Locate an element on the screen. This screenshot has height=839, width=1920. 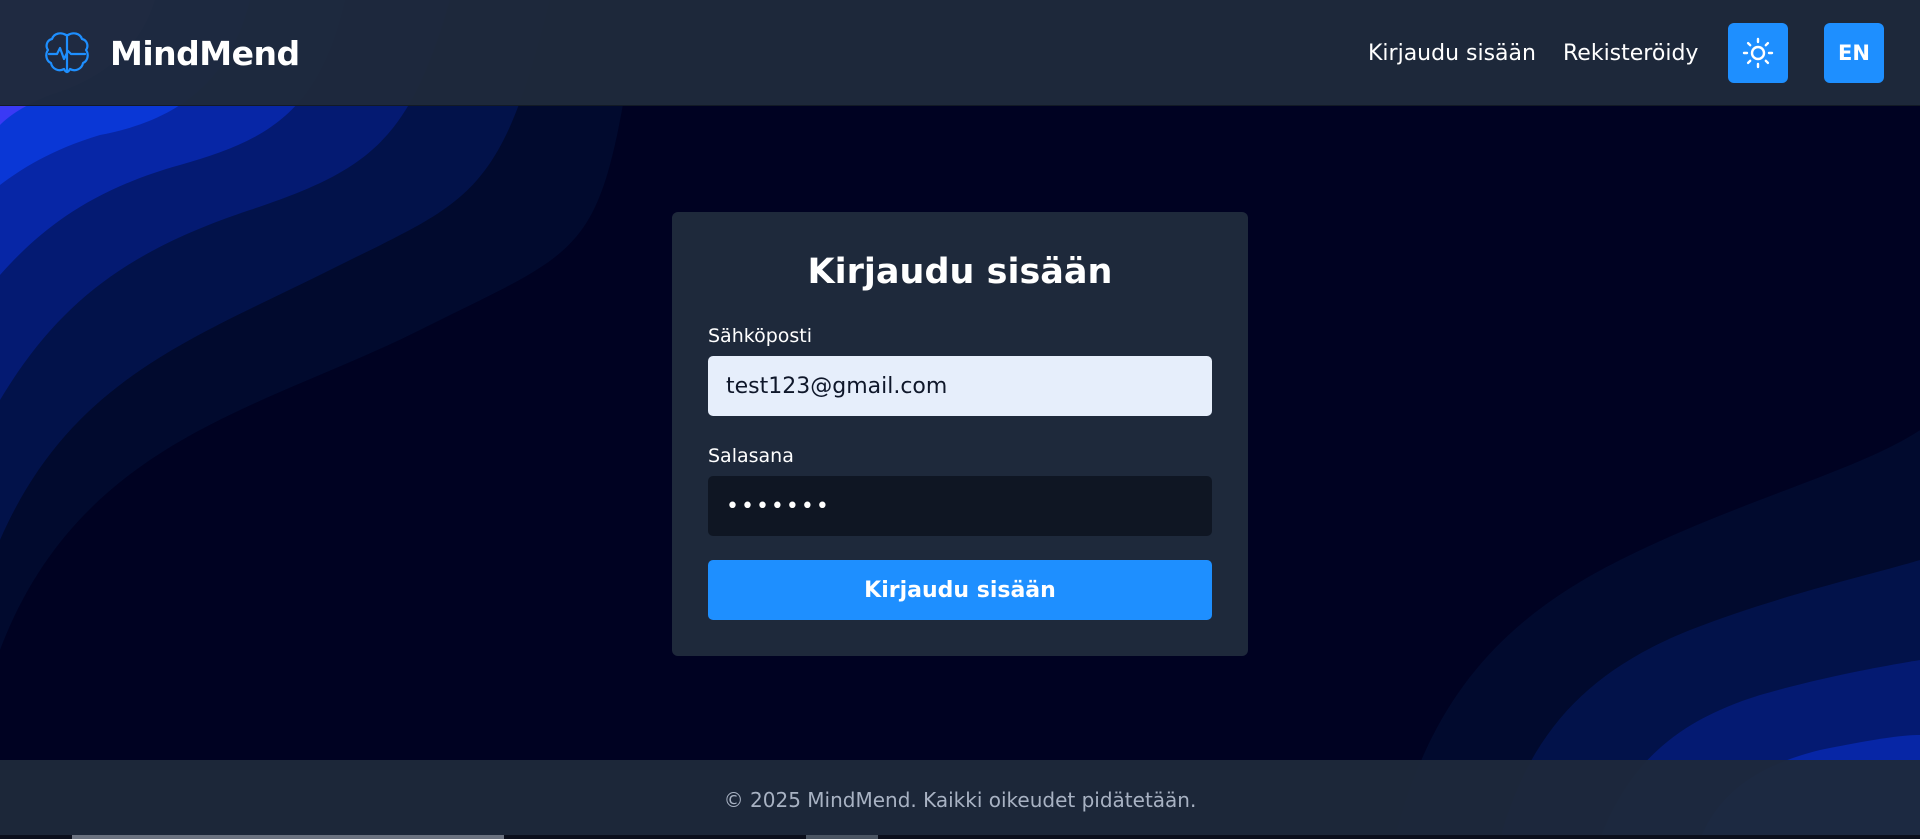
email-input is located at coordinates (960, 386).